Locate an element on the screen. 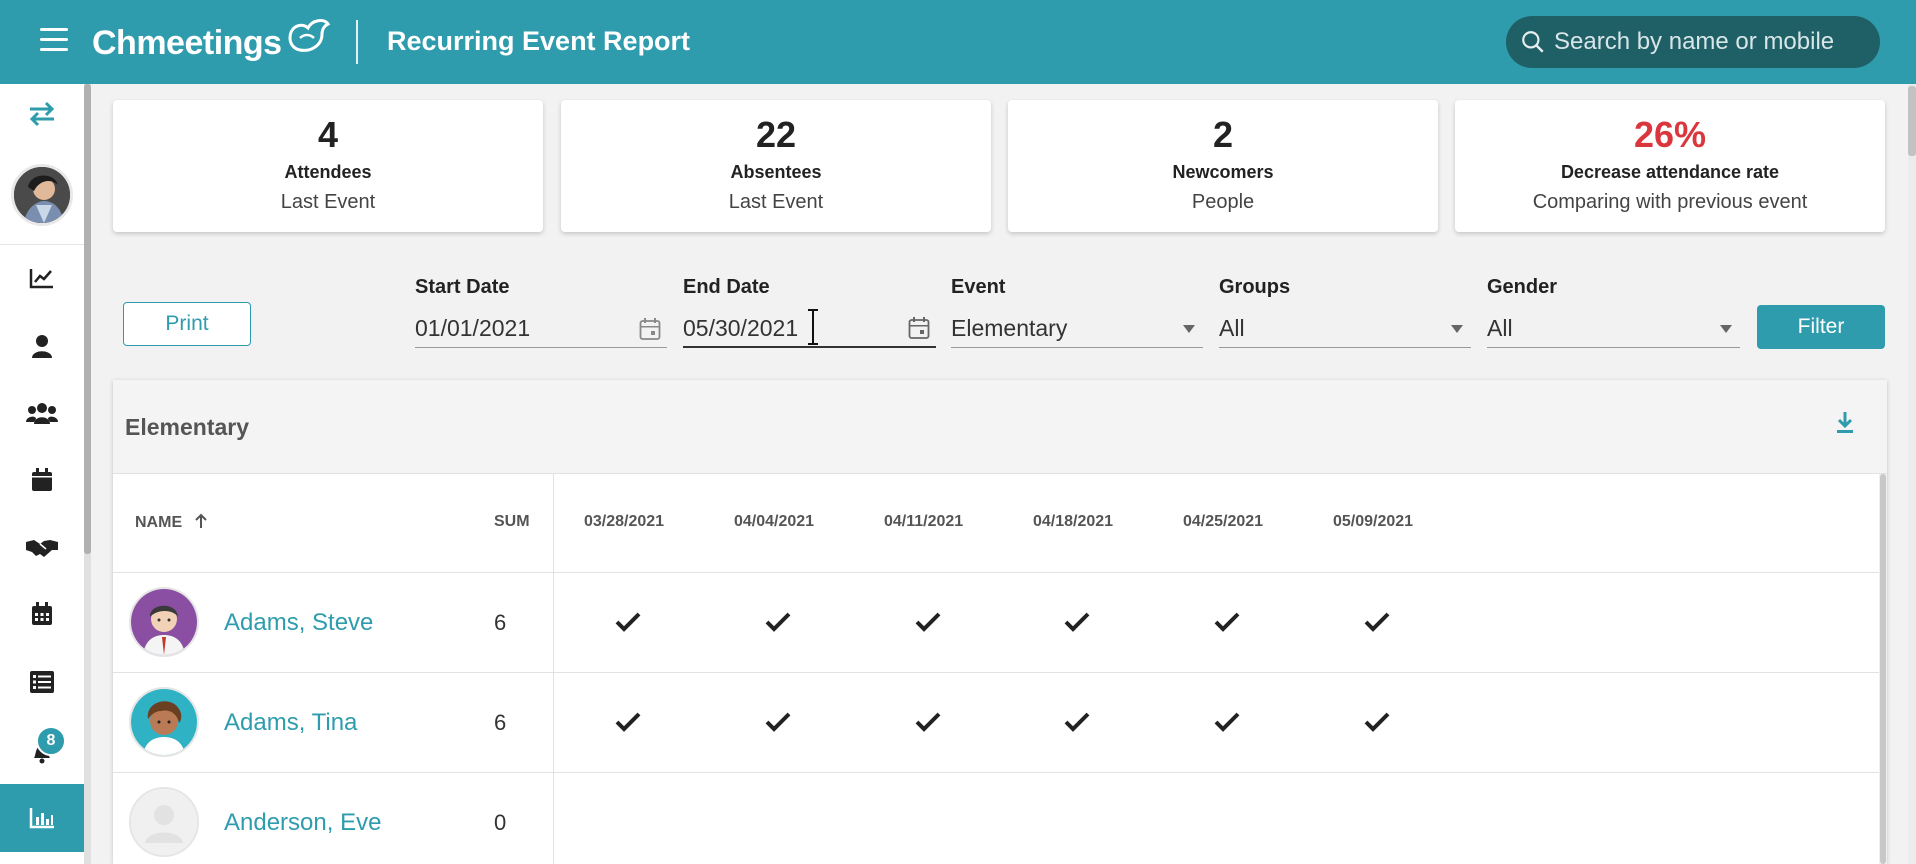  stat-label: Decrease attendance rate is located at coordinates (1670, 172).